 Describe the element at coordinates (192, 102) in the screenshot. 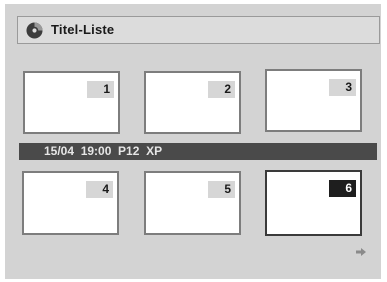

I see `title-thumbnail-2: 2` at that location.